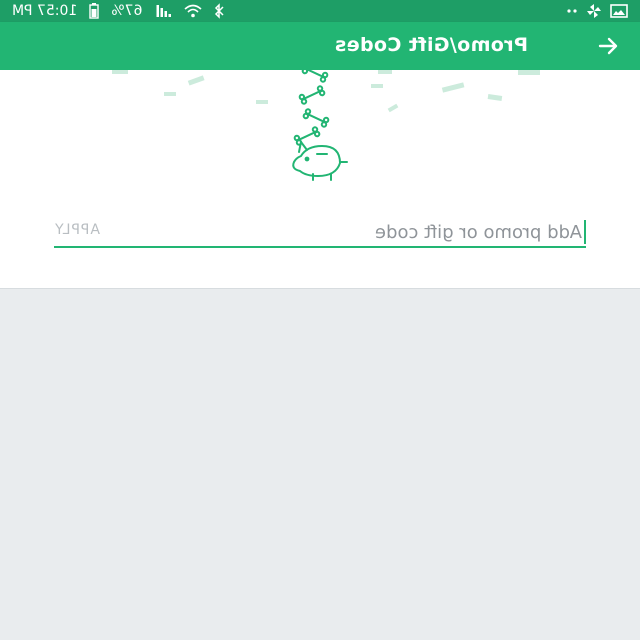  What do you see at coordinates (594, 11) in the screenshot?
I see `pinwheel-icon` at bounding box center [594, 11].